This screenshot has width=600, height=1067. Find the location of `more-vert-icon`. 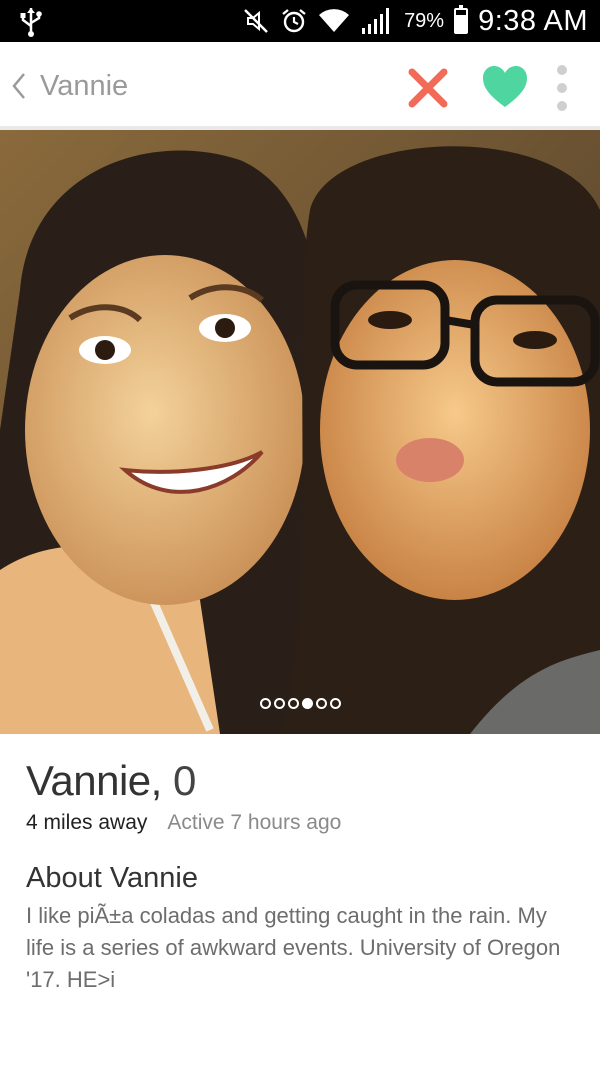

more-vert-icon is located at coordinates (562, 88).